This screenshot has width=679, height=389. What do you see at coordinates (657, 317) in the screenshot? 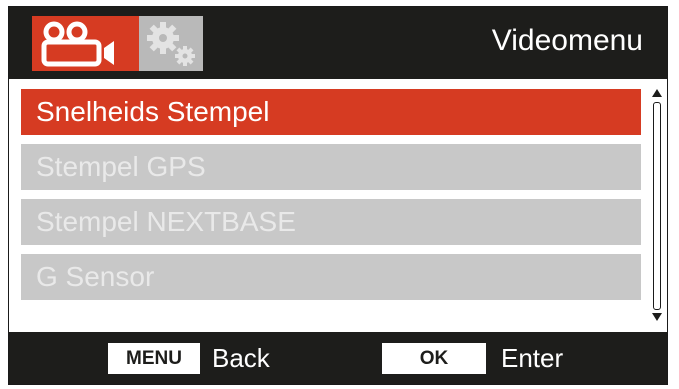
I see `scroll-down-arrow-icon` at bounding box center [657, 317].